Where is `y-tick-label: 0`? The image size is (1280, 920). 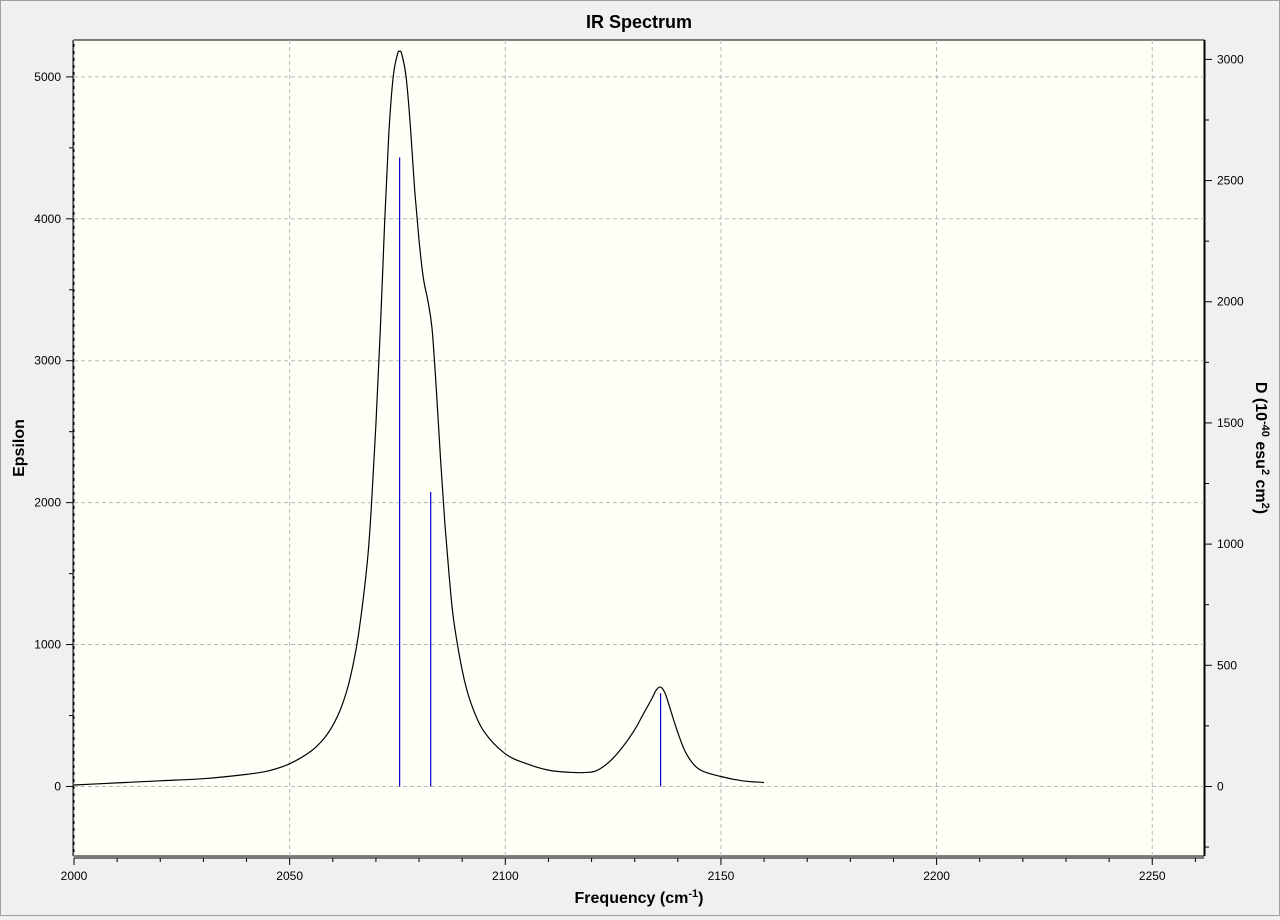 y-tick-label: 0 is located at coordinates (57, 786).